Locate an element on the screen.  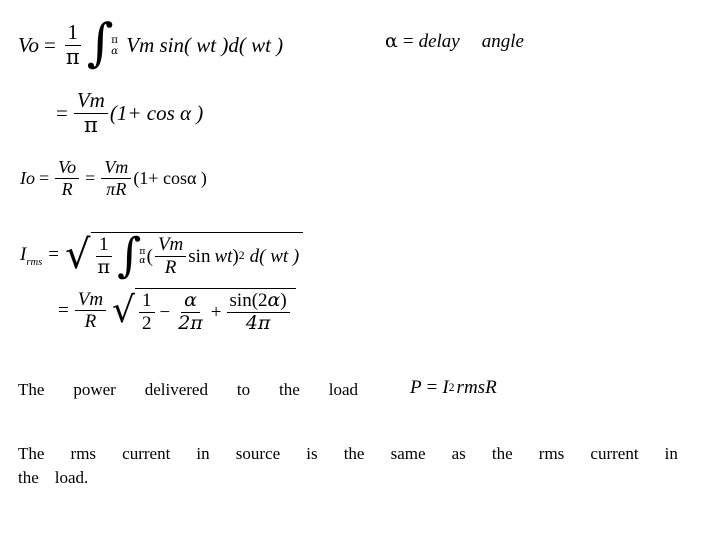
close-paren: ) is located at coordinates (235, 256).